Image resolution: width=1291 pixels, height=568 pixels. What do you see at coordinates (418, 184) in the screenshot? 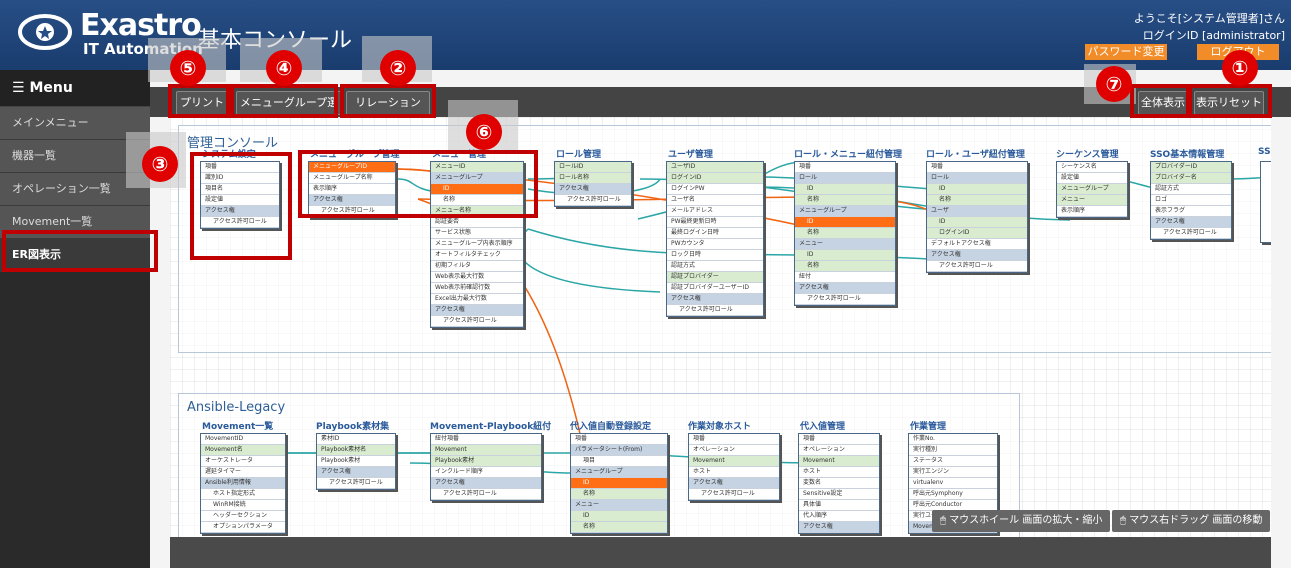
I see `callout-box-highlight` at bounding box center [418, 184].